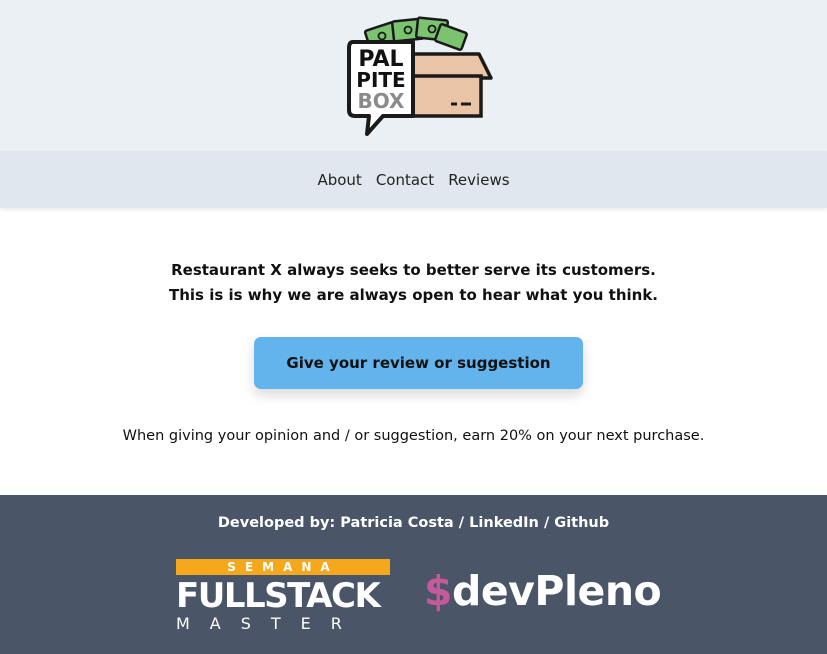 The width and height of the screenshot is (827, 654). I want to click on developed-by-label: Developed by:, so click(276, 523).